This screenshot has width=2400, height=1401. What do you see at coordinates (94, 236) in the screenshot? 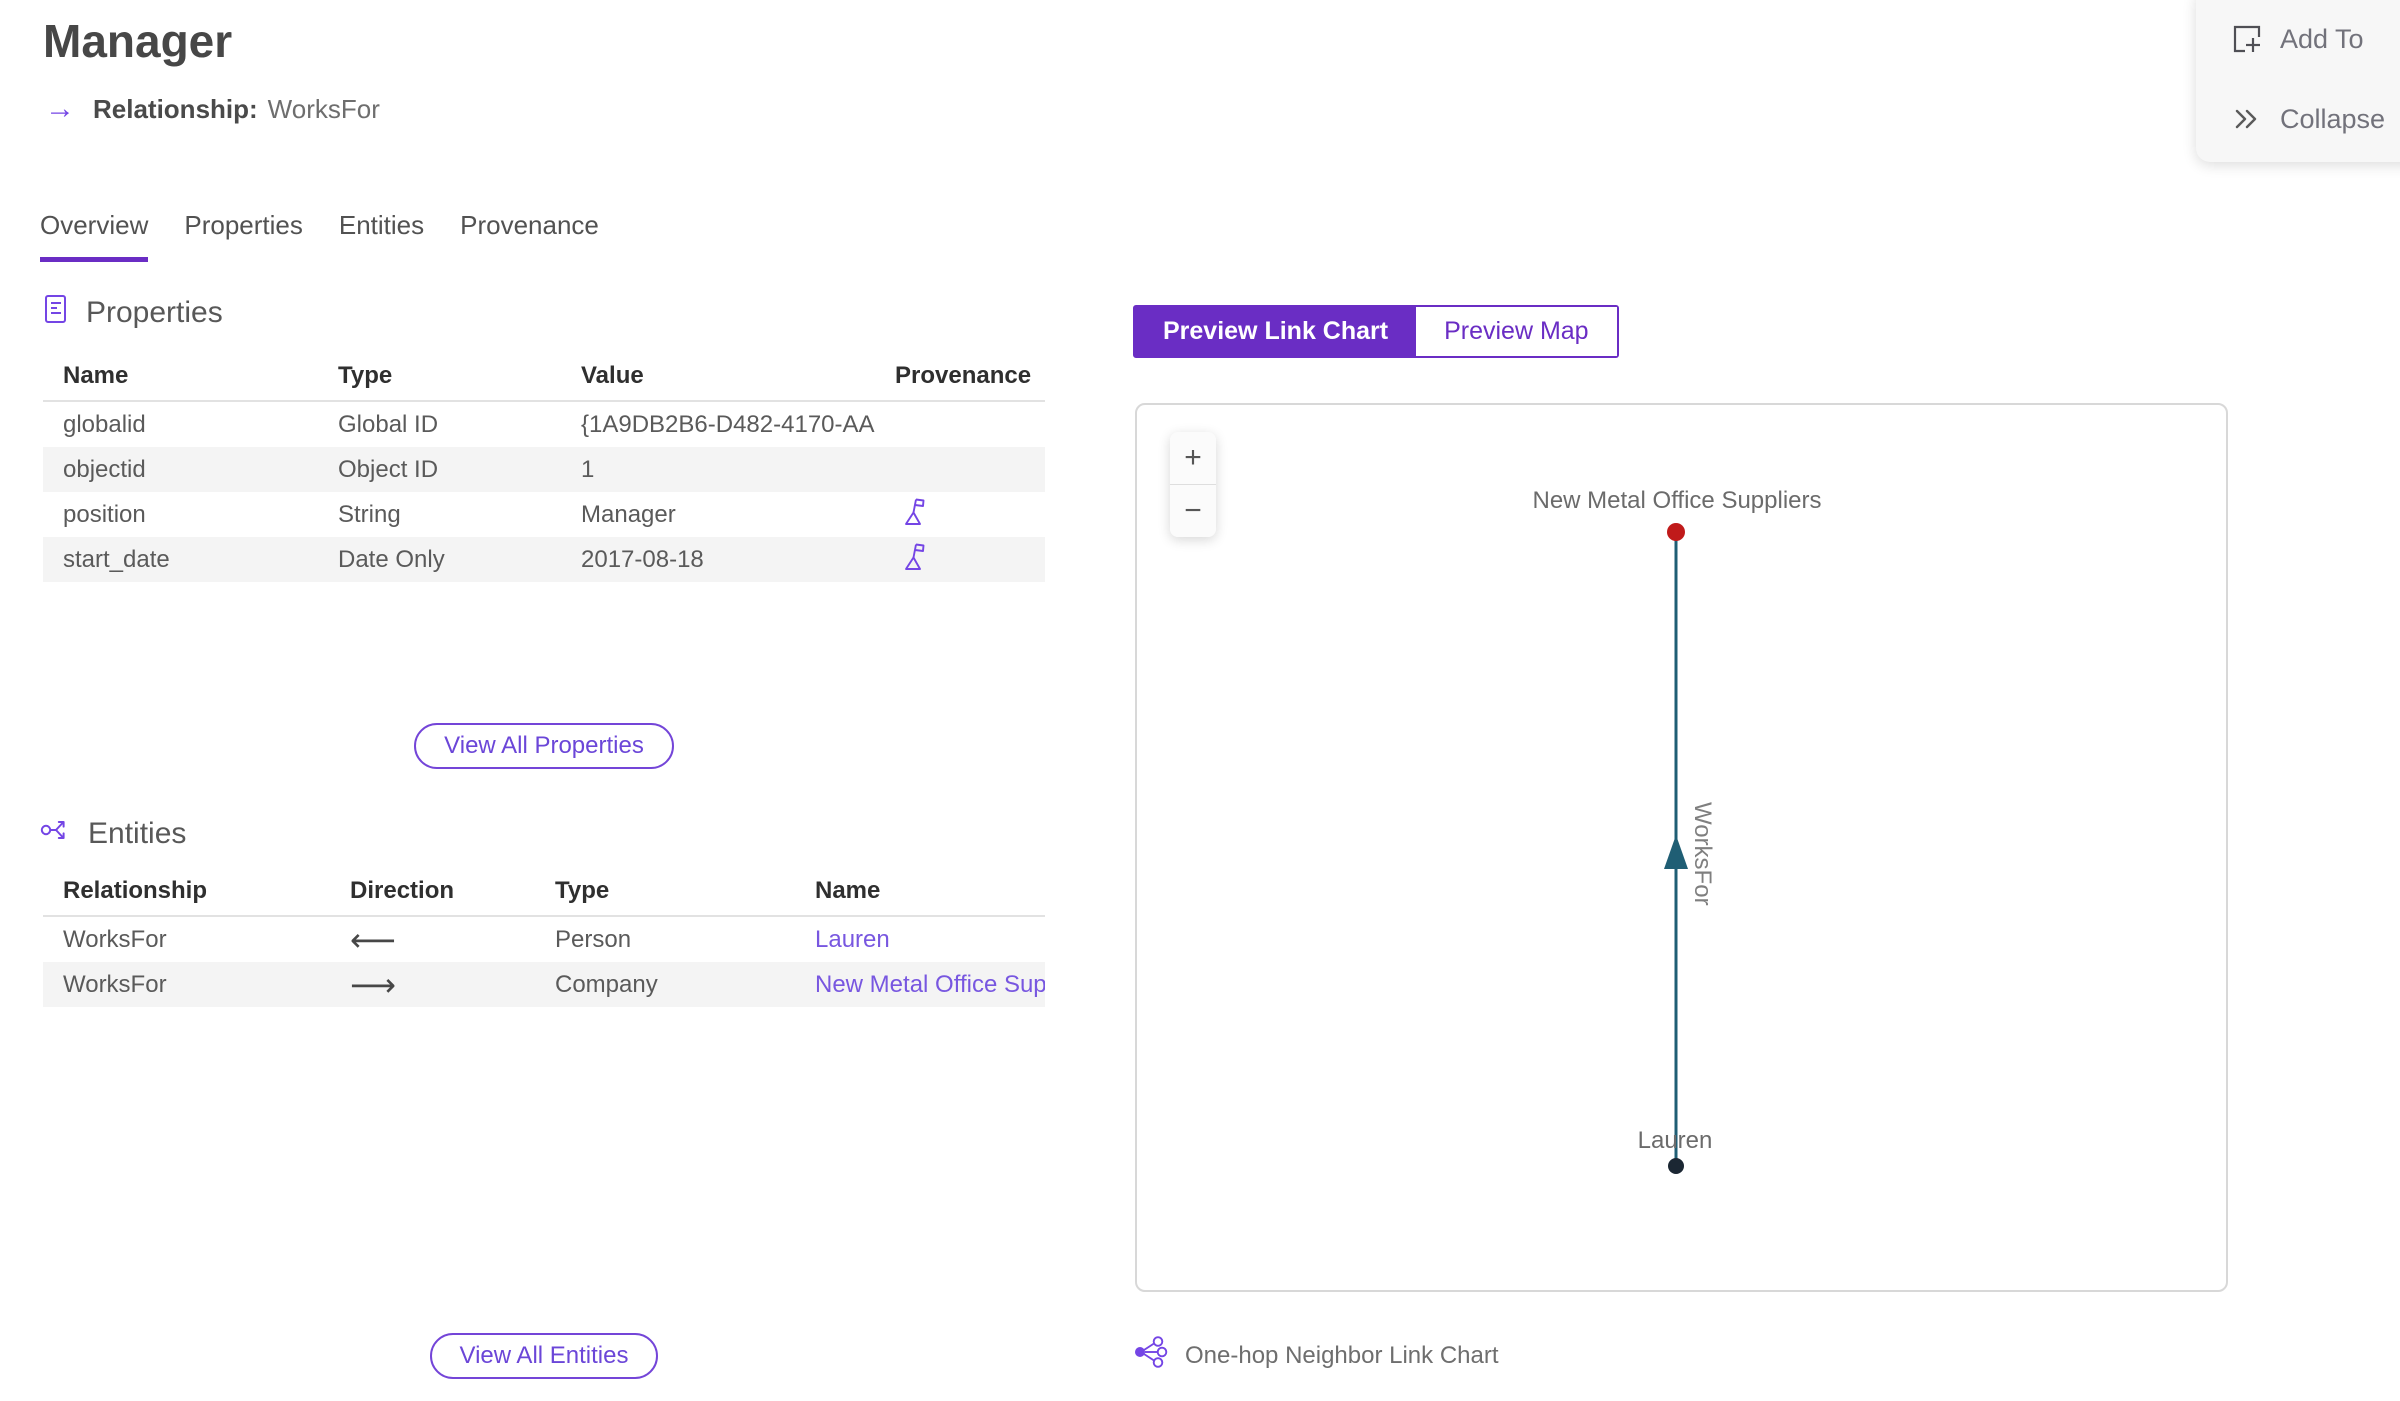
I see `tab-overview: Overview` at bounding box center [94, 236].